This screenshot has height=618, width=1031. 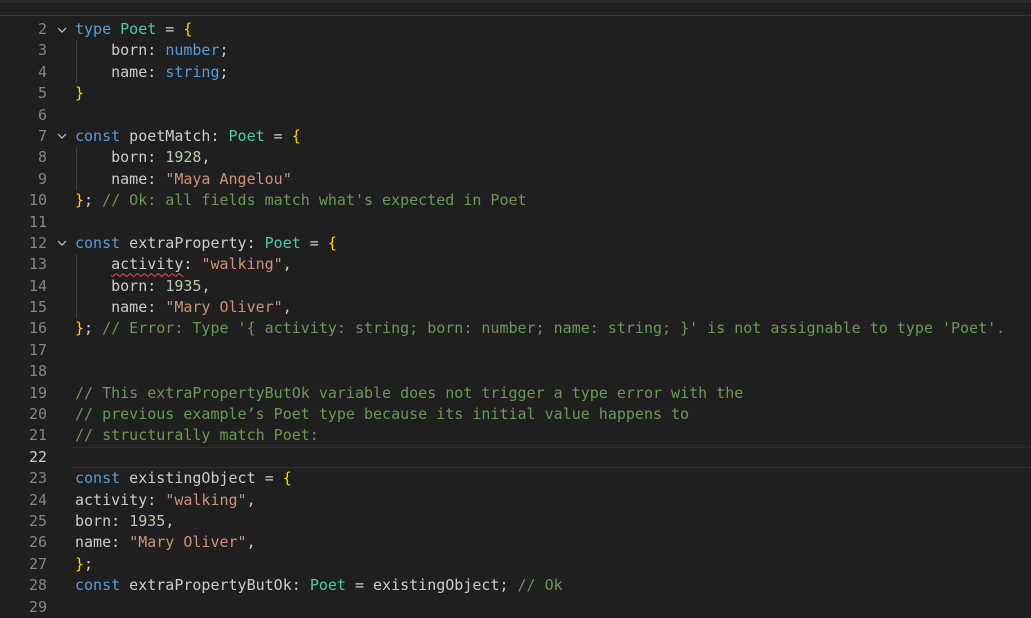 I want to click on line-number: 3, so click(x=23, y=50).